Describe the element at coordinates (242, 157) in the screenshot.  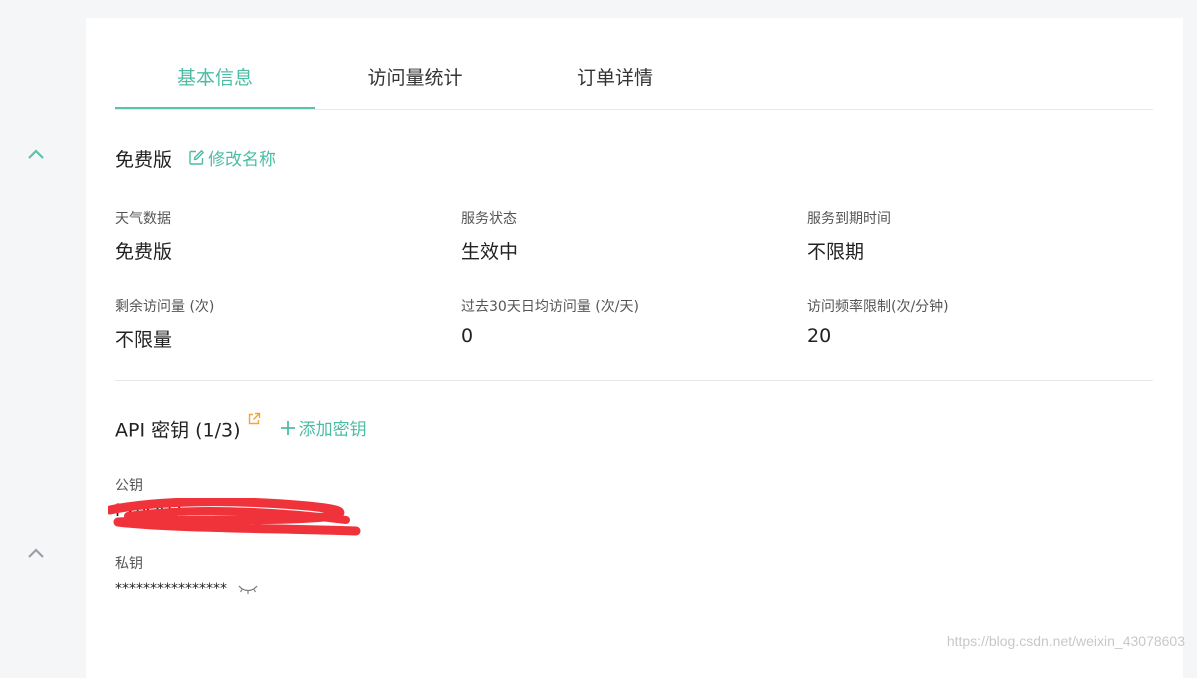
I see `rename-label: 修改名称` at that location.